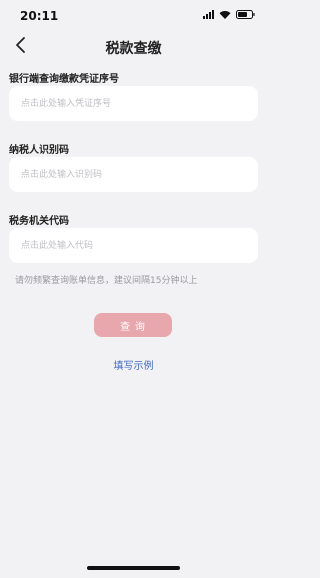 This screenshot has height=578, width=320. I want to click on home-indicator, so click(133, 568).